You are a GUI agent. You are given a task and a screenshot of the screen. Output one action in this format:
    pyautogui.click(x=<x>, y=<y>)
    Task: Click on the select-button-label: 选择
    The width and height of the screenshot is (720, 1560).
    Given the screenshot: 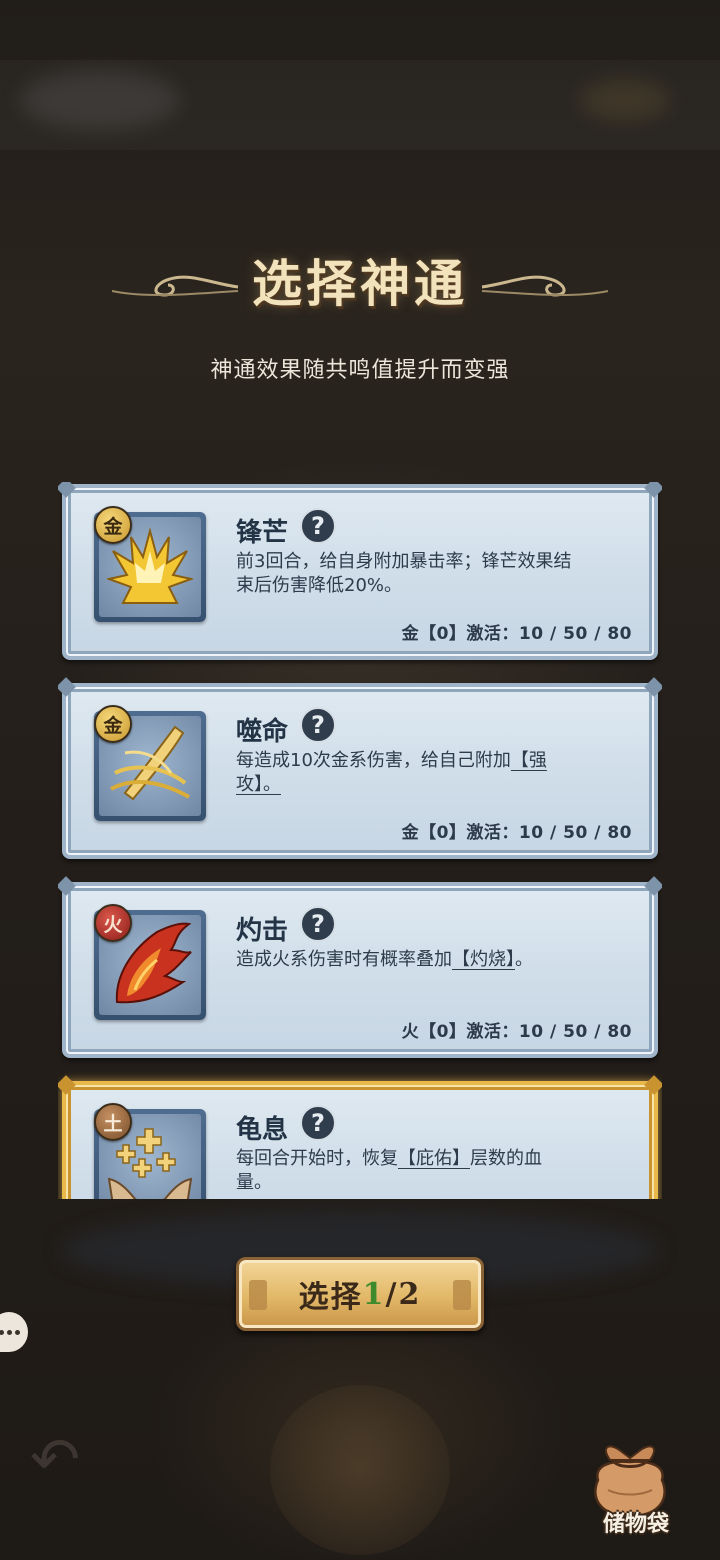 What is the action you would take?
    pyautogui.click(x=330, y=1297)
    